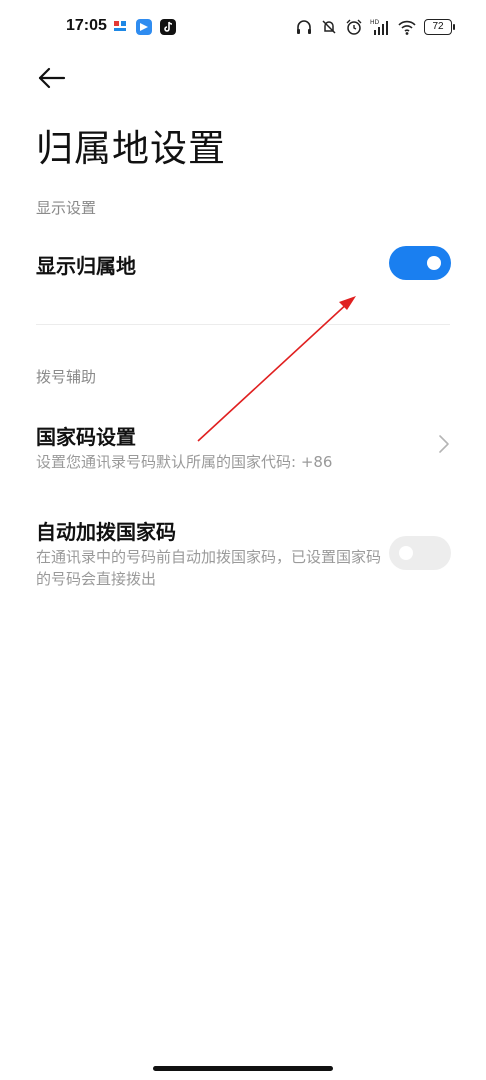 The image size is (486, 1080). I want to click on chevron-right-icon, so click(444, 444).